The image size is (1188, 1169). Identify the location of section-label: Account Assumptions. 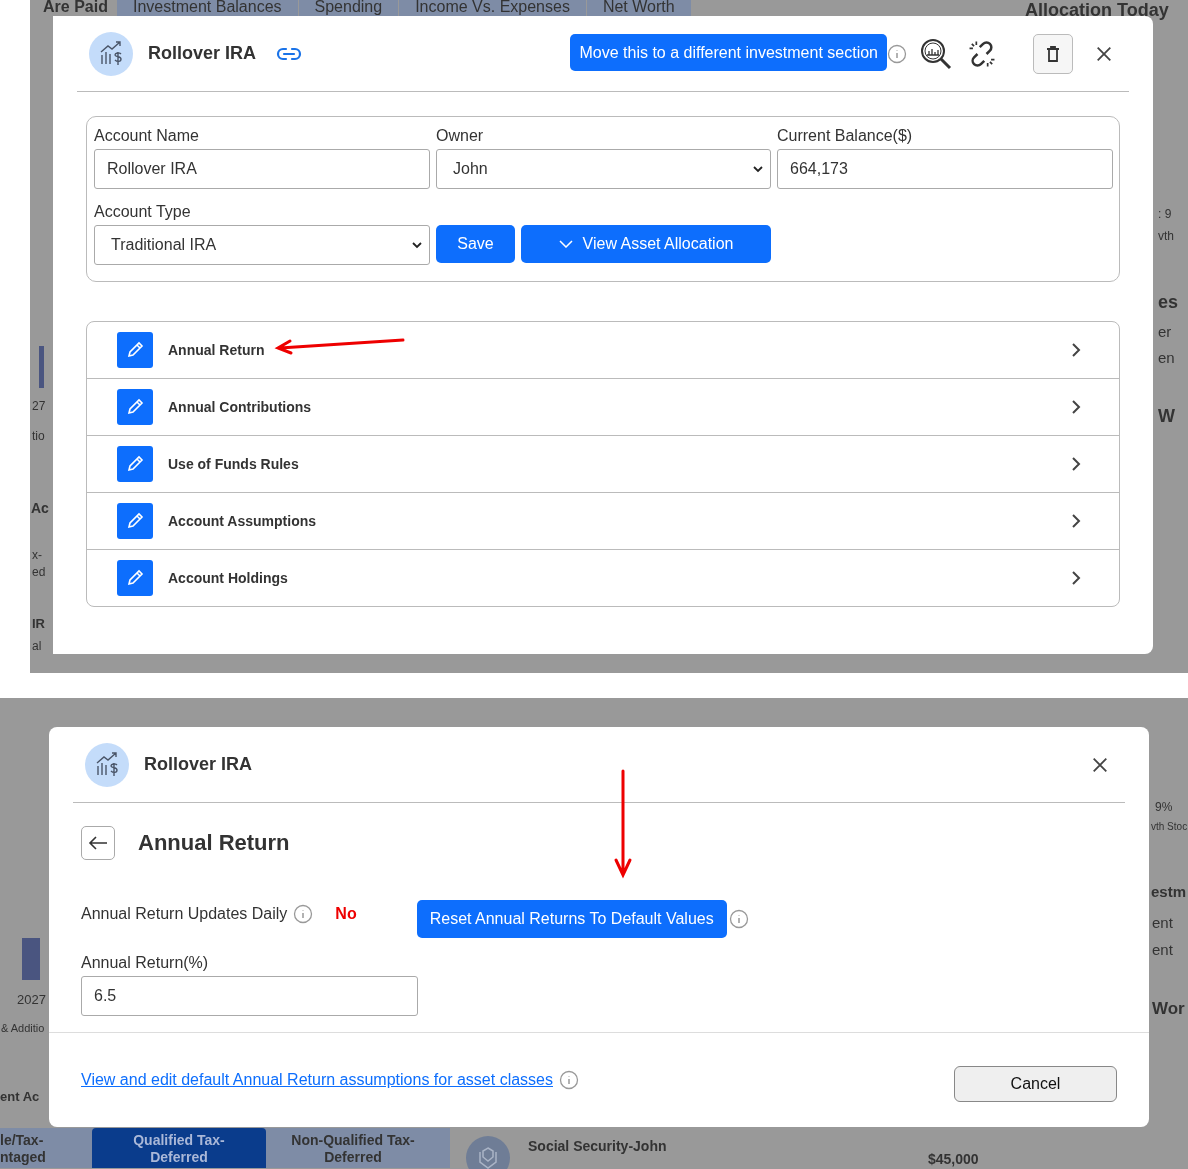
(242, 521).